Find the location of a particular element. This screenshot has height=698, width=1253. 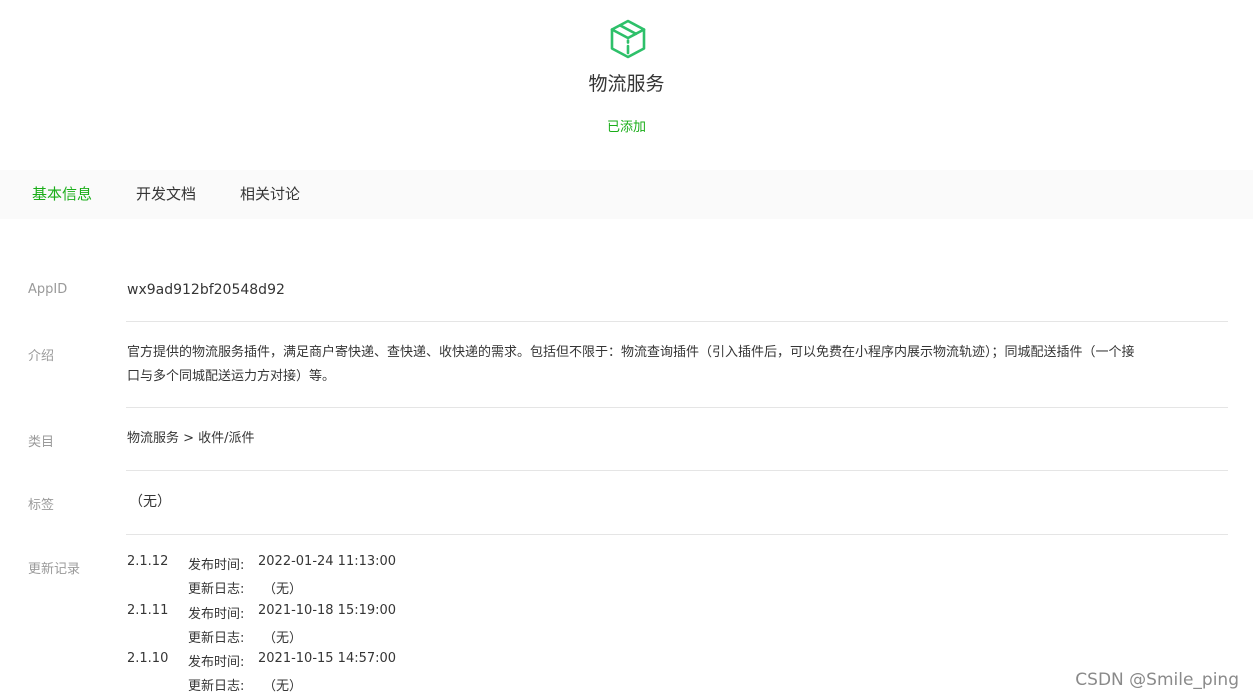

tab-basic-info: 基本信息 is located at coordinates (62, 194).